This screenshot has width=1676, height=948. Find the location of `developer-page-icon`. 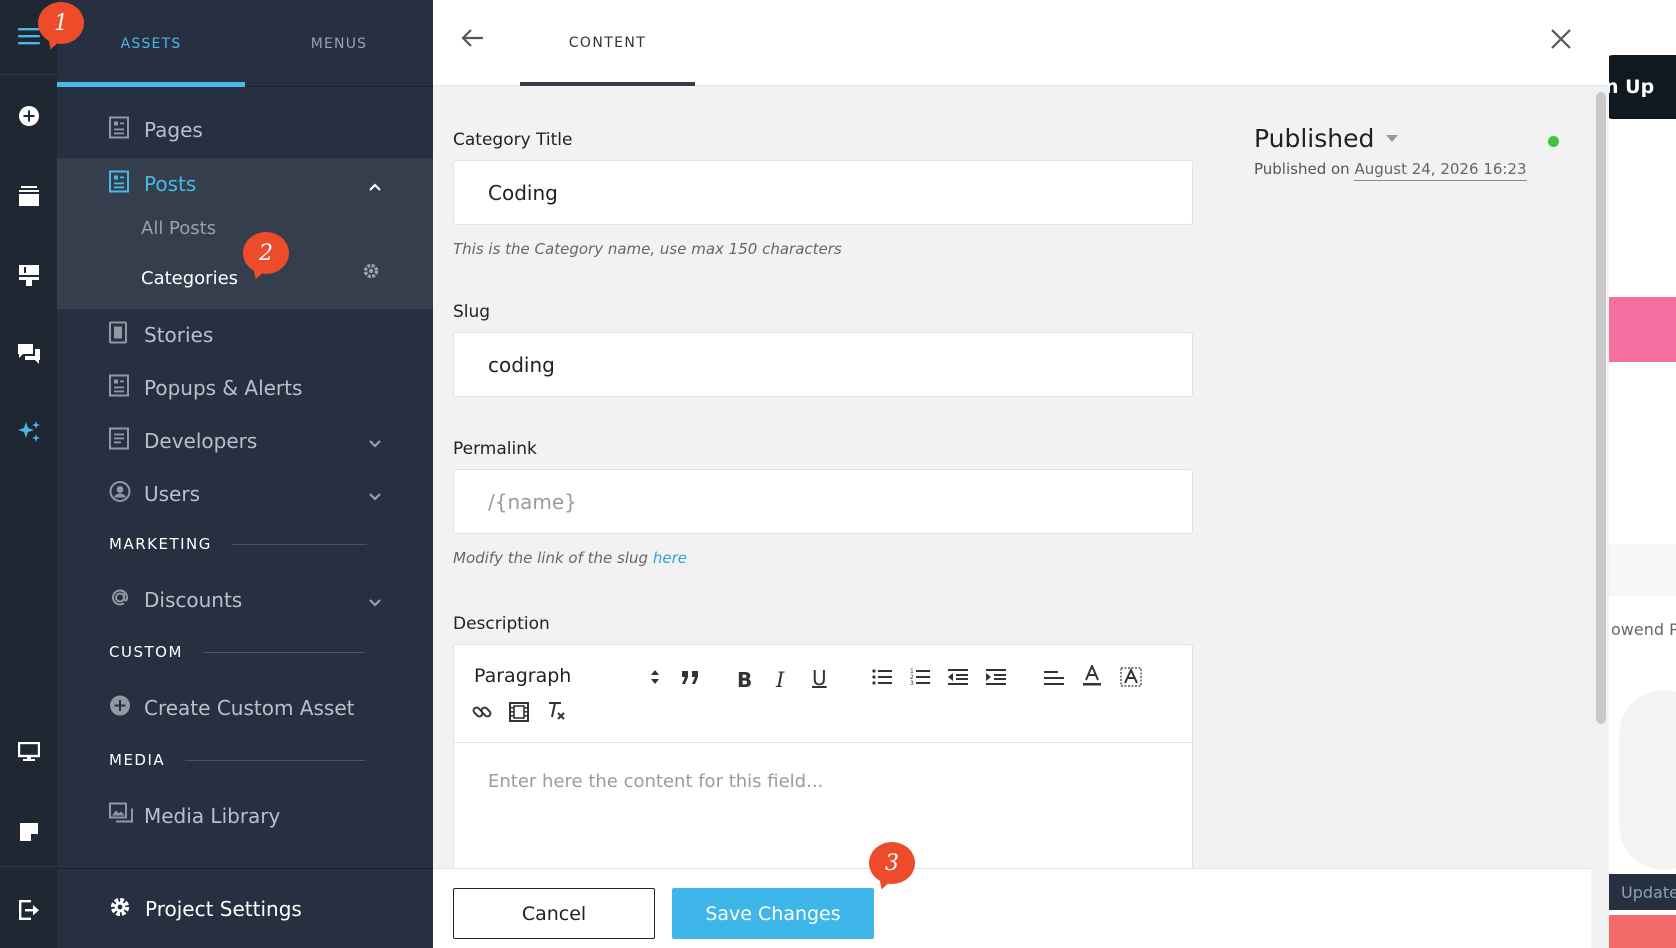

developer-page-icon is located at coordinates (119, 441).